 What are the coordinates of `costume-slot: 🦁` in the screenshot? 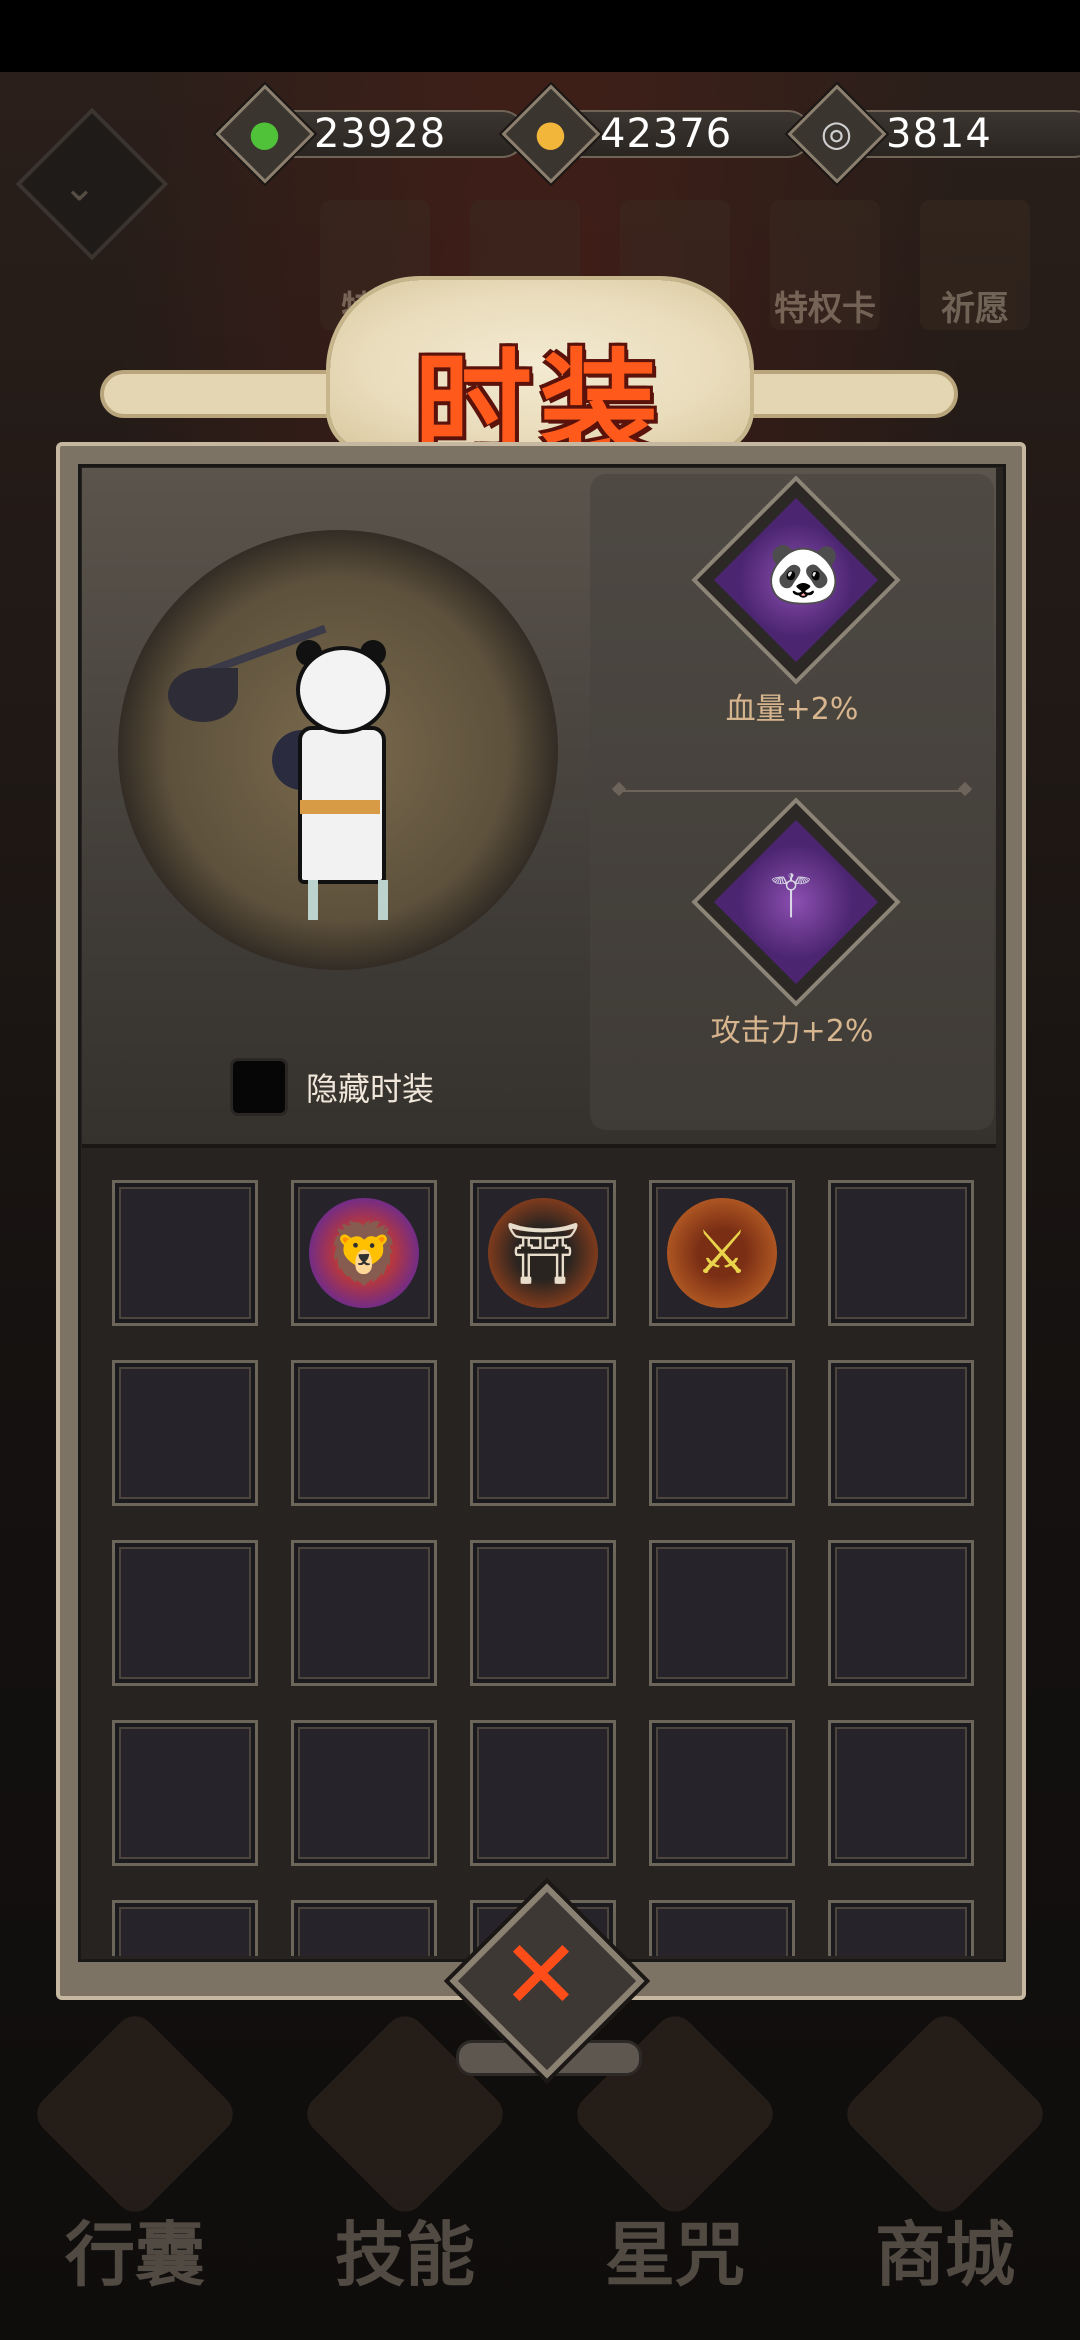 It's located at (364, 1253).